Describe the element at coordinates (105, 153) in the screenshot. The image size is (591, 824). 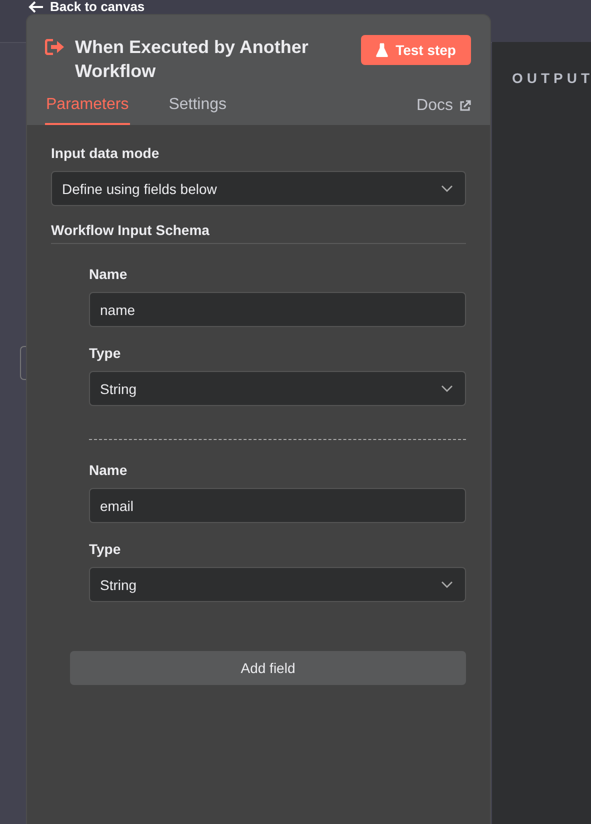
I see `field-label: Input data mode` at that location.